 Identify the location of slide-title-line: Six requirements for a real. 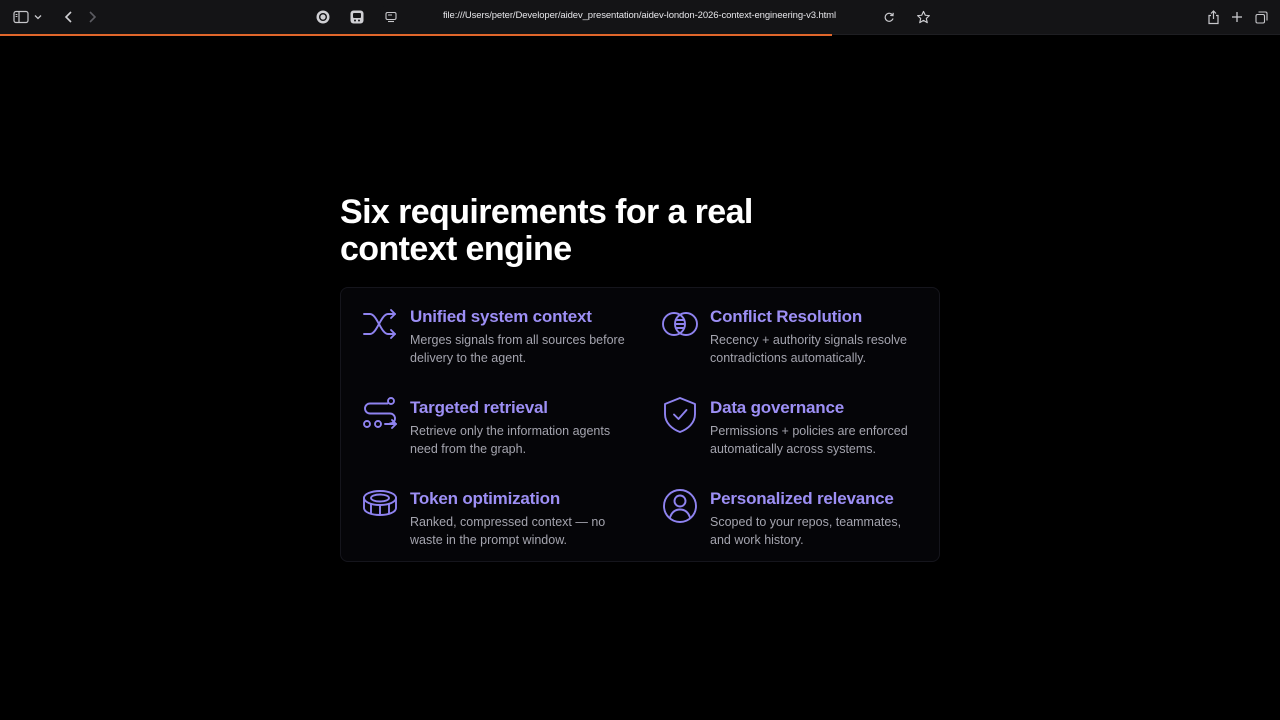
(546, 212).